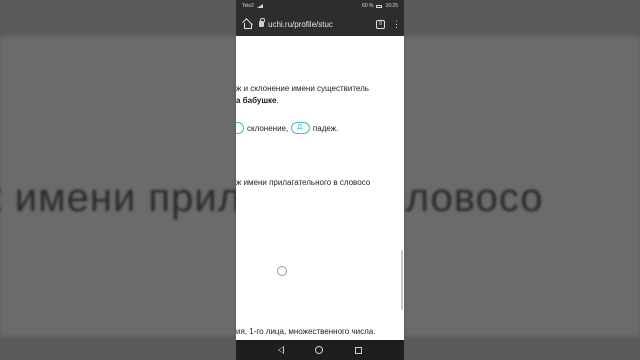 The image size is (640, 360). I want to click on background-right-text: ного в словосо, so click(474, 198).